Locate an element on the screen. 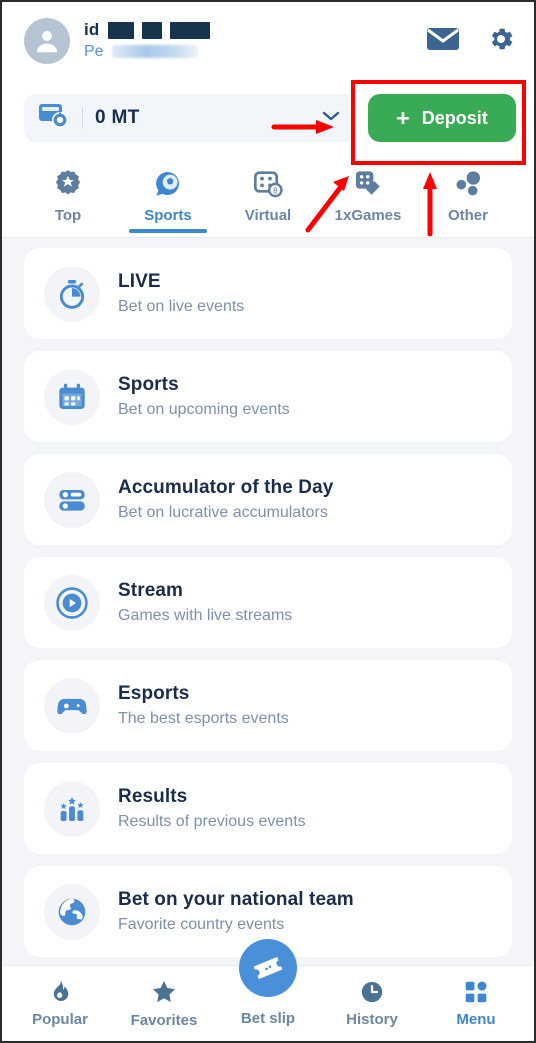 This screenshot has height=1043, width=536. list-item: Esports The best esports events is located at coordinates (268, 705).